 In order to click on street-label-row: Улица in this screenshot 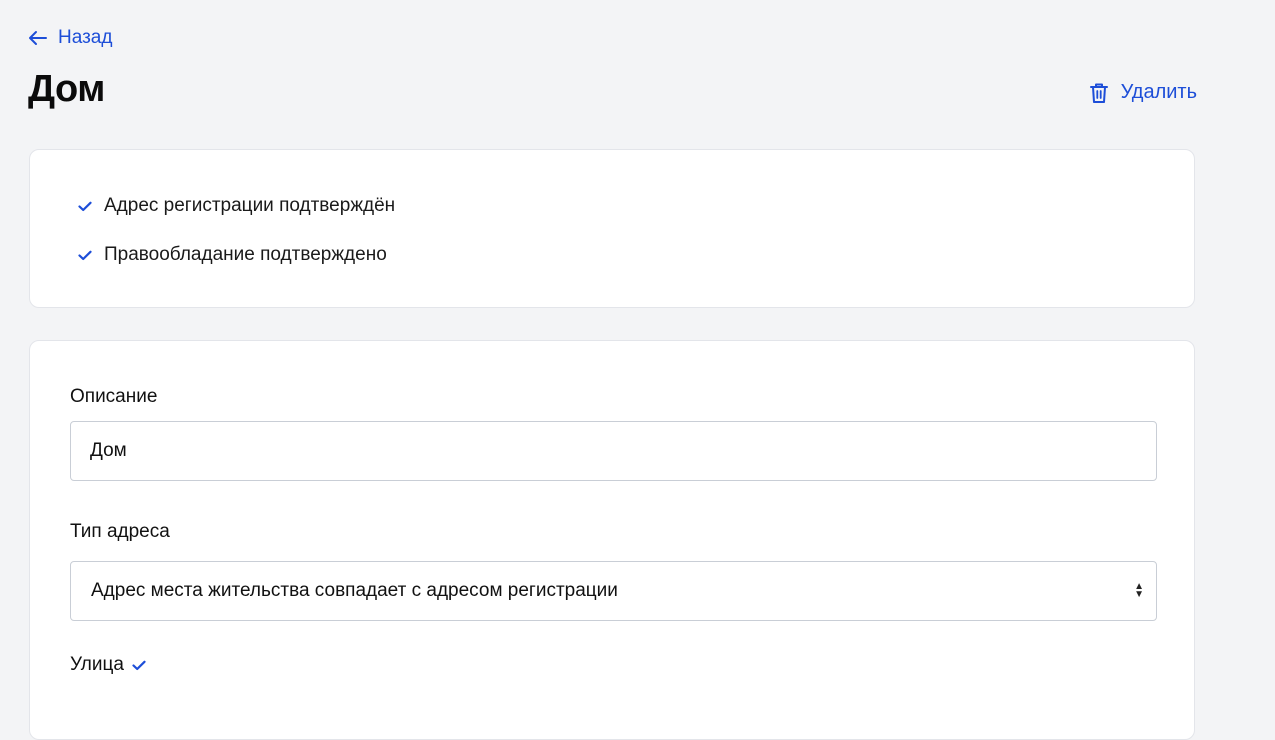, I will do `click(108, 665)`.